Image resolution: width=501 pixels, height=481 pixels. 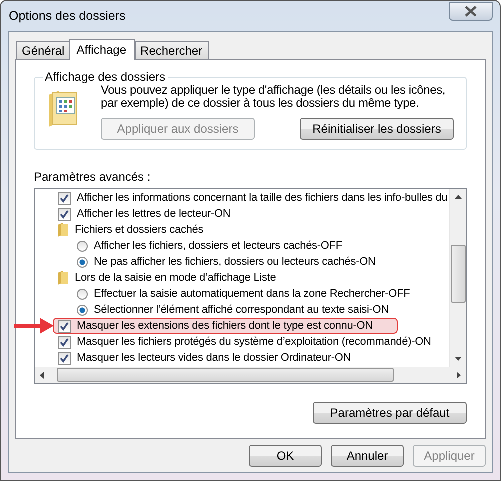 I want to click on tab: Général, so click(x=43, y=50).